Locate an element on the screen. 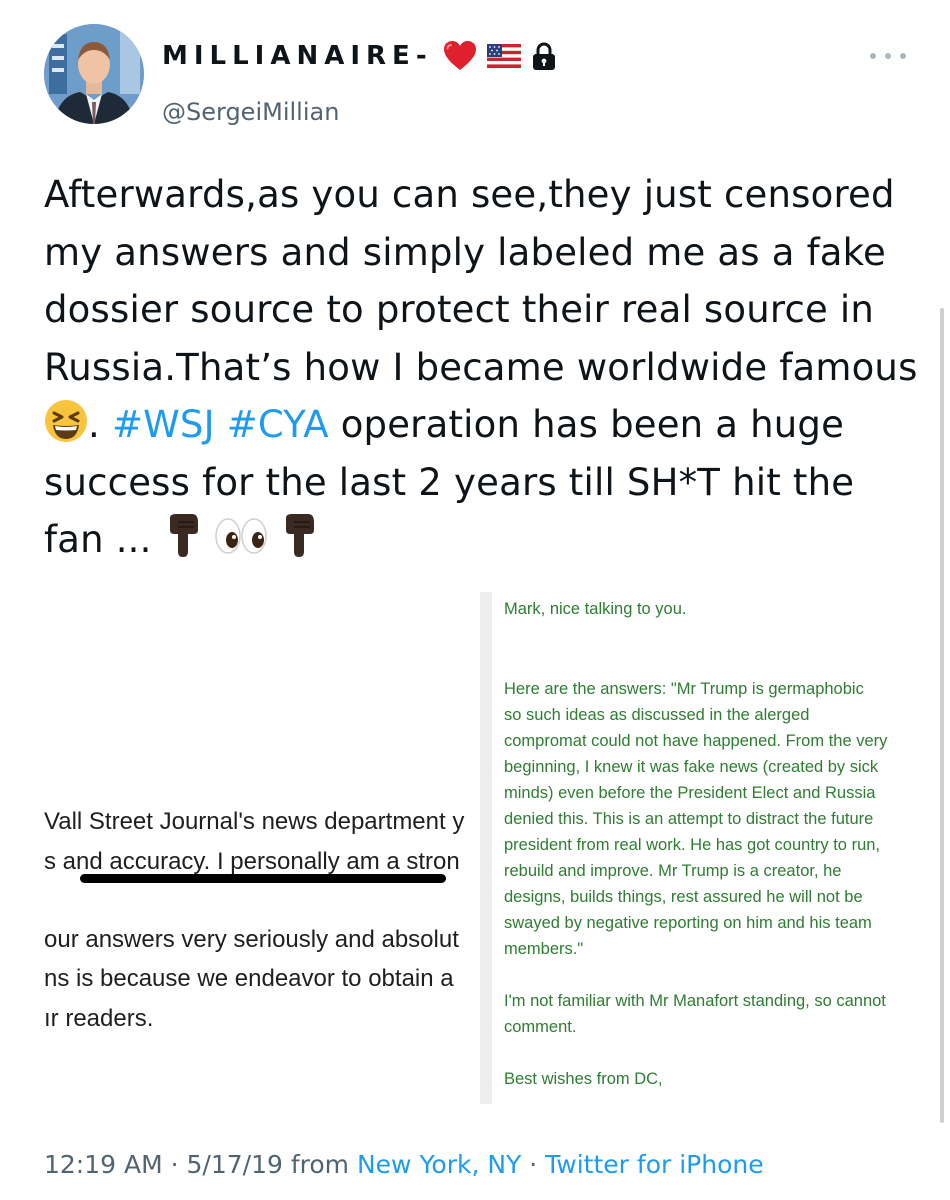 The height and width of the screenshot is (1200, 950). email-text-line: members." is located at coordinates (544, 949).